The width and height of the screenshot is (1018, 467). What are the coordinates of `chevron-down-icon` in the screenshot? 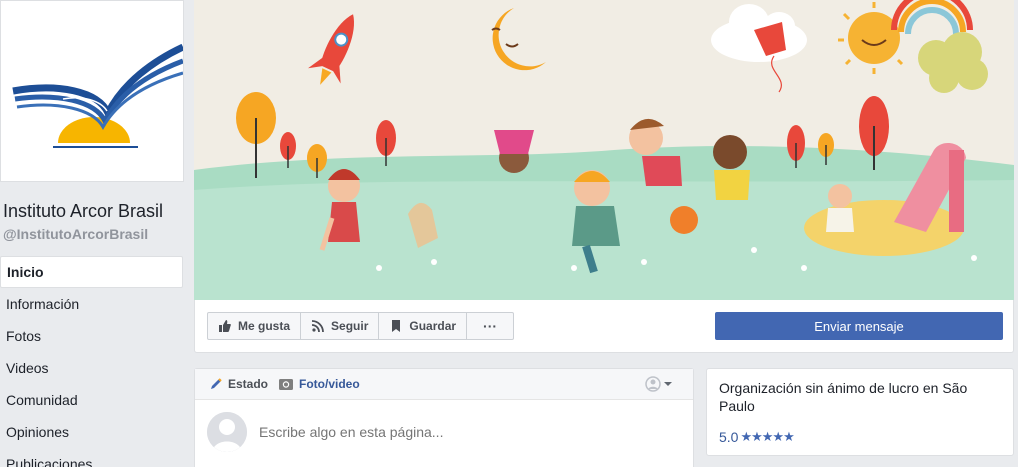 It's located at (668, 384).